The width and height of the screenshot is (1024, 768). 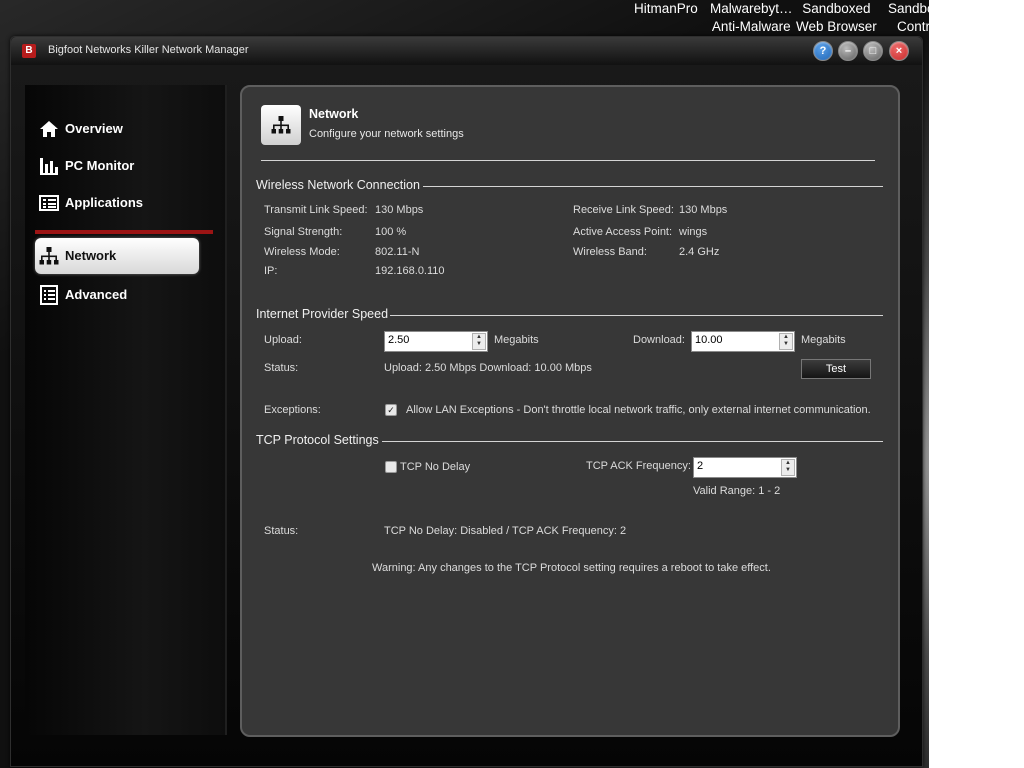 What do you see at coordinates (823, 51) in the screenshot?
I see `help-icon: ?` at bounding box center [823, 51].